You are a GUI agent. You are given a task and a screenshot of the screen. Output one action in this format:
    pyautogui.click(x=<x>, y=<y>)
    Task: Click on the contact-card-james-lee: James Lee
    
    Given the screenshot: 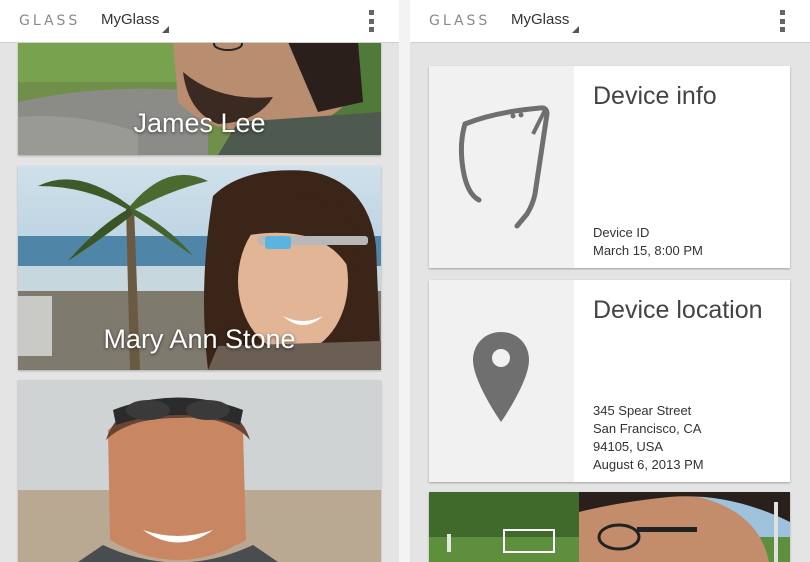 What is the action you would take?
    pyautogui.click(x=199, y=98)
    